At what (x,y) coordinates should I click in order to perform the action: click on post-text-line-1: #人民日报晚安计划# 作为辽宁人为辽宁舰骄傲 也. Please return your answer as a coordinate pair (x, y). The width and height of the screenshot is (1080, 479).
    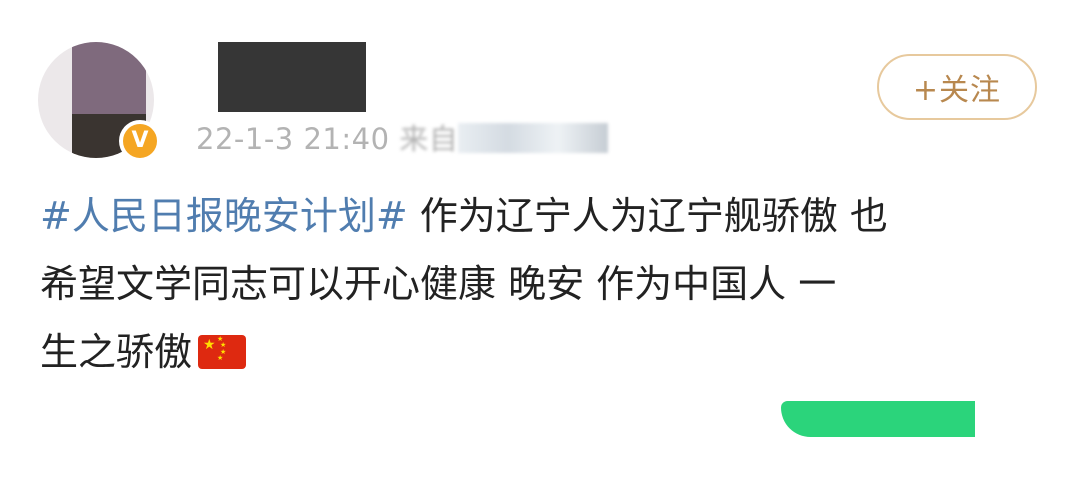
    Looking at the image, I should click on (540, 216).